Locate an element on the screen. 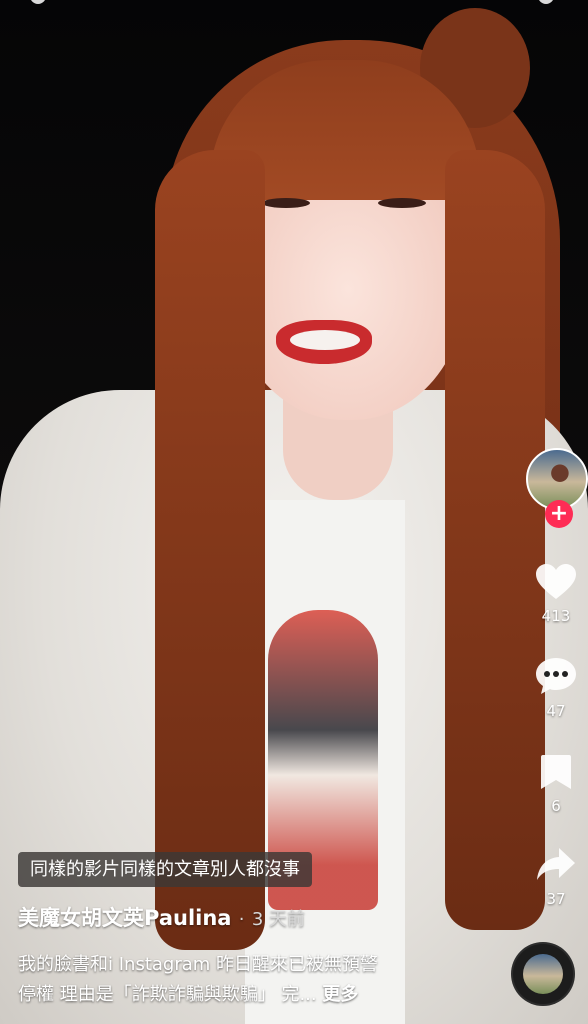 This screenshot has height=1024, width=588. comment-button: 47 is located at coordinates (556, 688).